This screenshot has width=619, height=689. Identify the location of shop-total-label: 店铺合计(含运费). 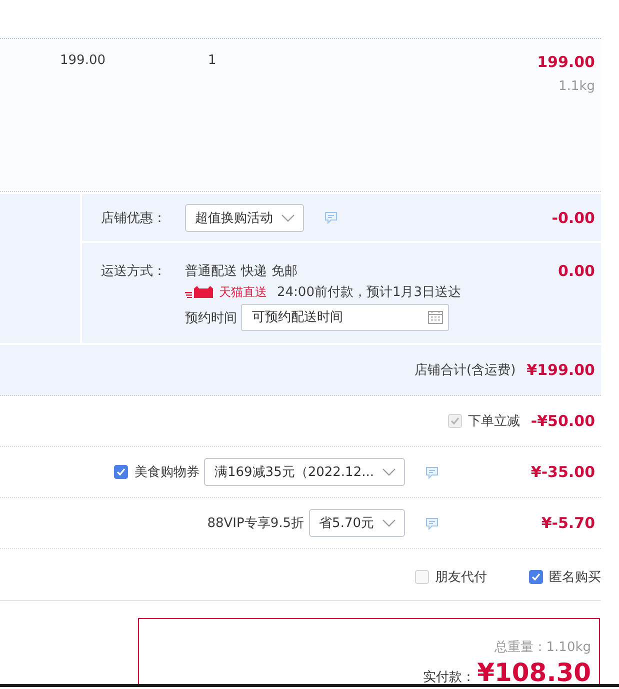
(465, 370).